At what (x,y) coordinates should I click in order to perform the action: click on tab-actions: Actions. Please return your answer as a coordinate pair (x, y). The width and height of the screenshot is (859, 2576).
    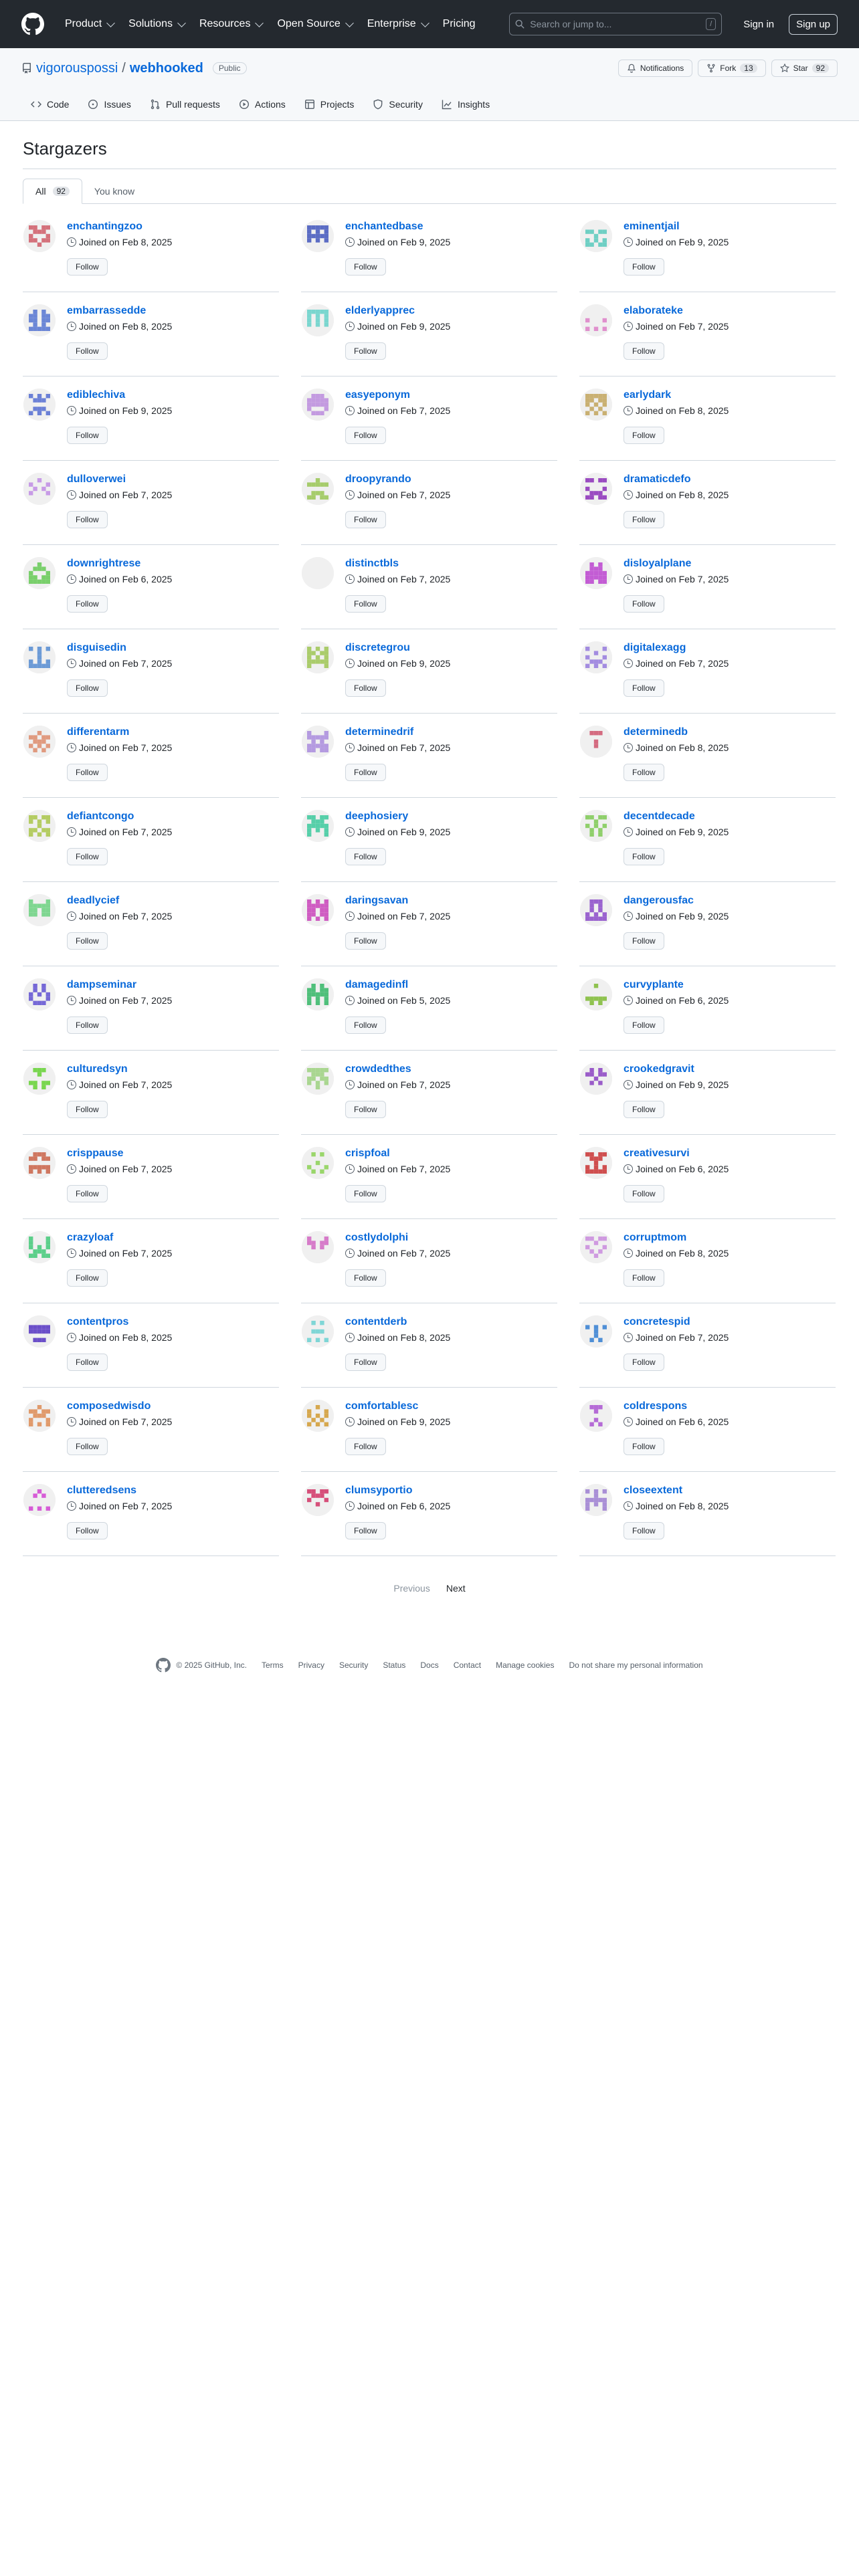
    Looking at the image, I should click on (262, 109).